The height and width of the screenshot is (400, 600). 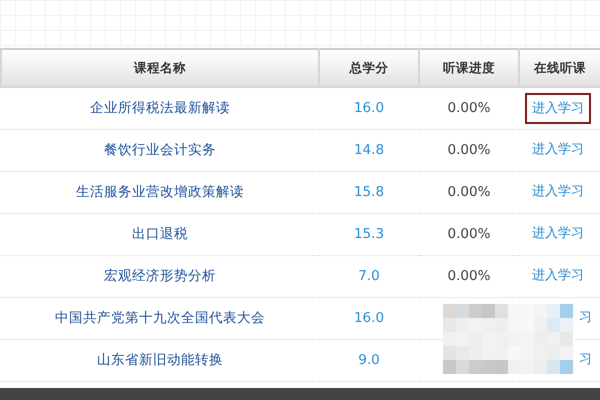 I want to click on course-name: 餐饮行业会计实务, so click(x=160, y=150).